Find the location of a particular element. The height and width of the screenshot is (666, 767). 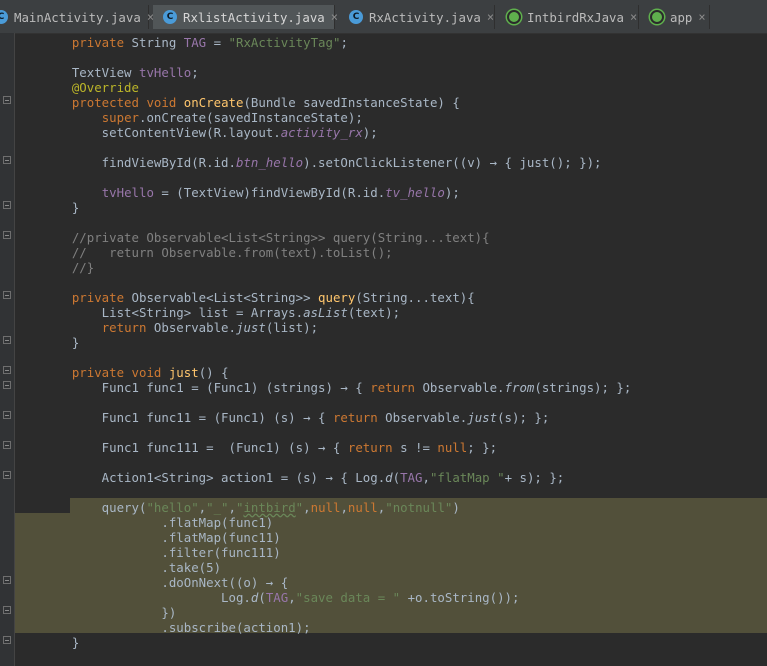

tab-mainactivity: C MainActivity.java × is located at coordinates (77, 17).